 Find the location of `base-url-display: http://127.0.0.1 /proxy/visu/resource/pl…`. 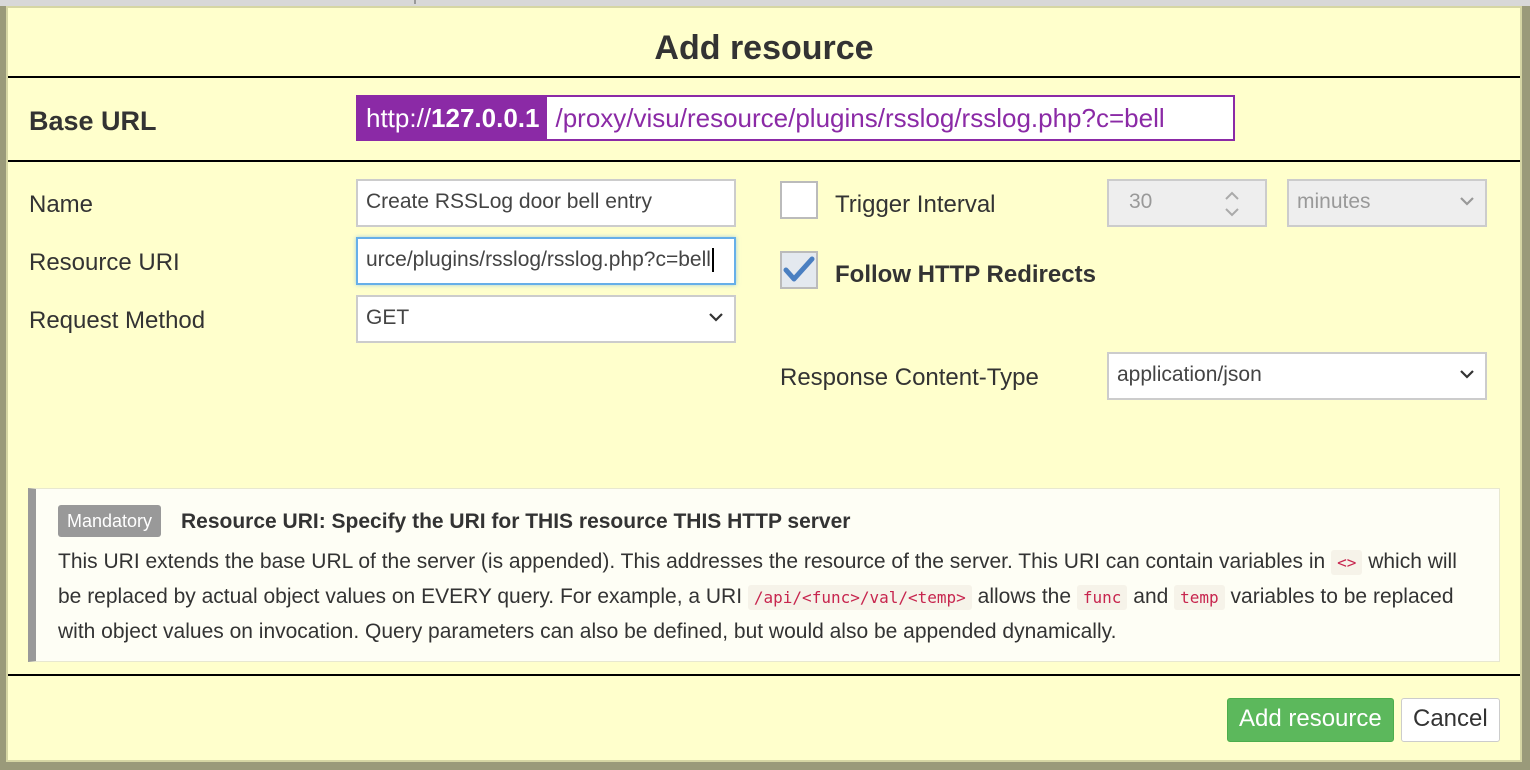

base-url-display: http://127.0.0.1 /proxy/visu/resource/pl… is located at coordinates (795, 118).